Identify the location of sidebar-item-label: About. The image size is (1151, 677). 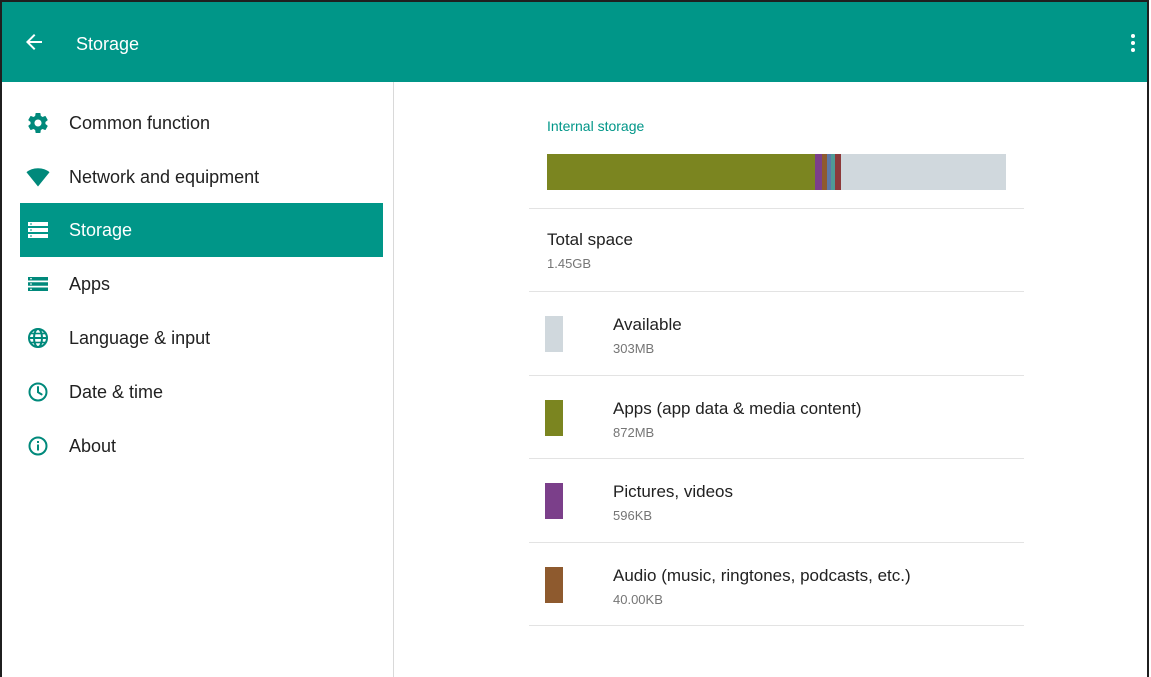
(93, 446).